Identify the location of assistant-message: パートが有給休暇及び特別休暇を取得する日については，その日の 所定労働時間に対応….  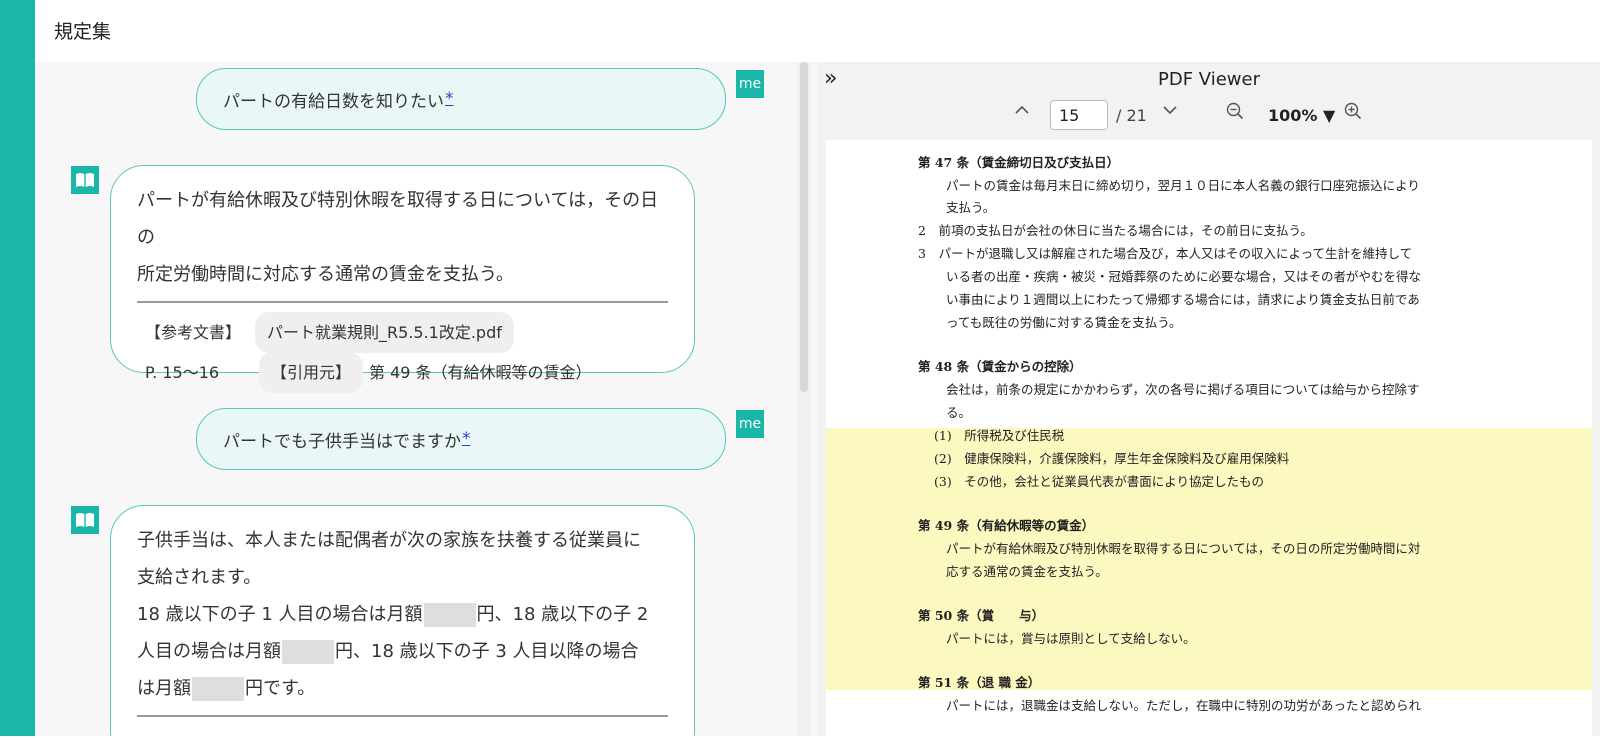
(402, 279).